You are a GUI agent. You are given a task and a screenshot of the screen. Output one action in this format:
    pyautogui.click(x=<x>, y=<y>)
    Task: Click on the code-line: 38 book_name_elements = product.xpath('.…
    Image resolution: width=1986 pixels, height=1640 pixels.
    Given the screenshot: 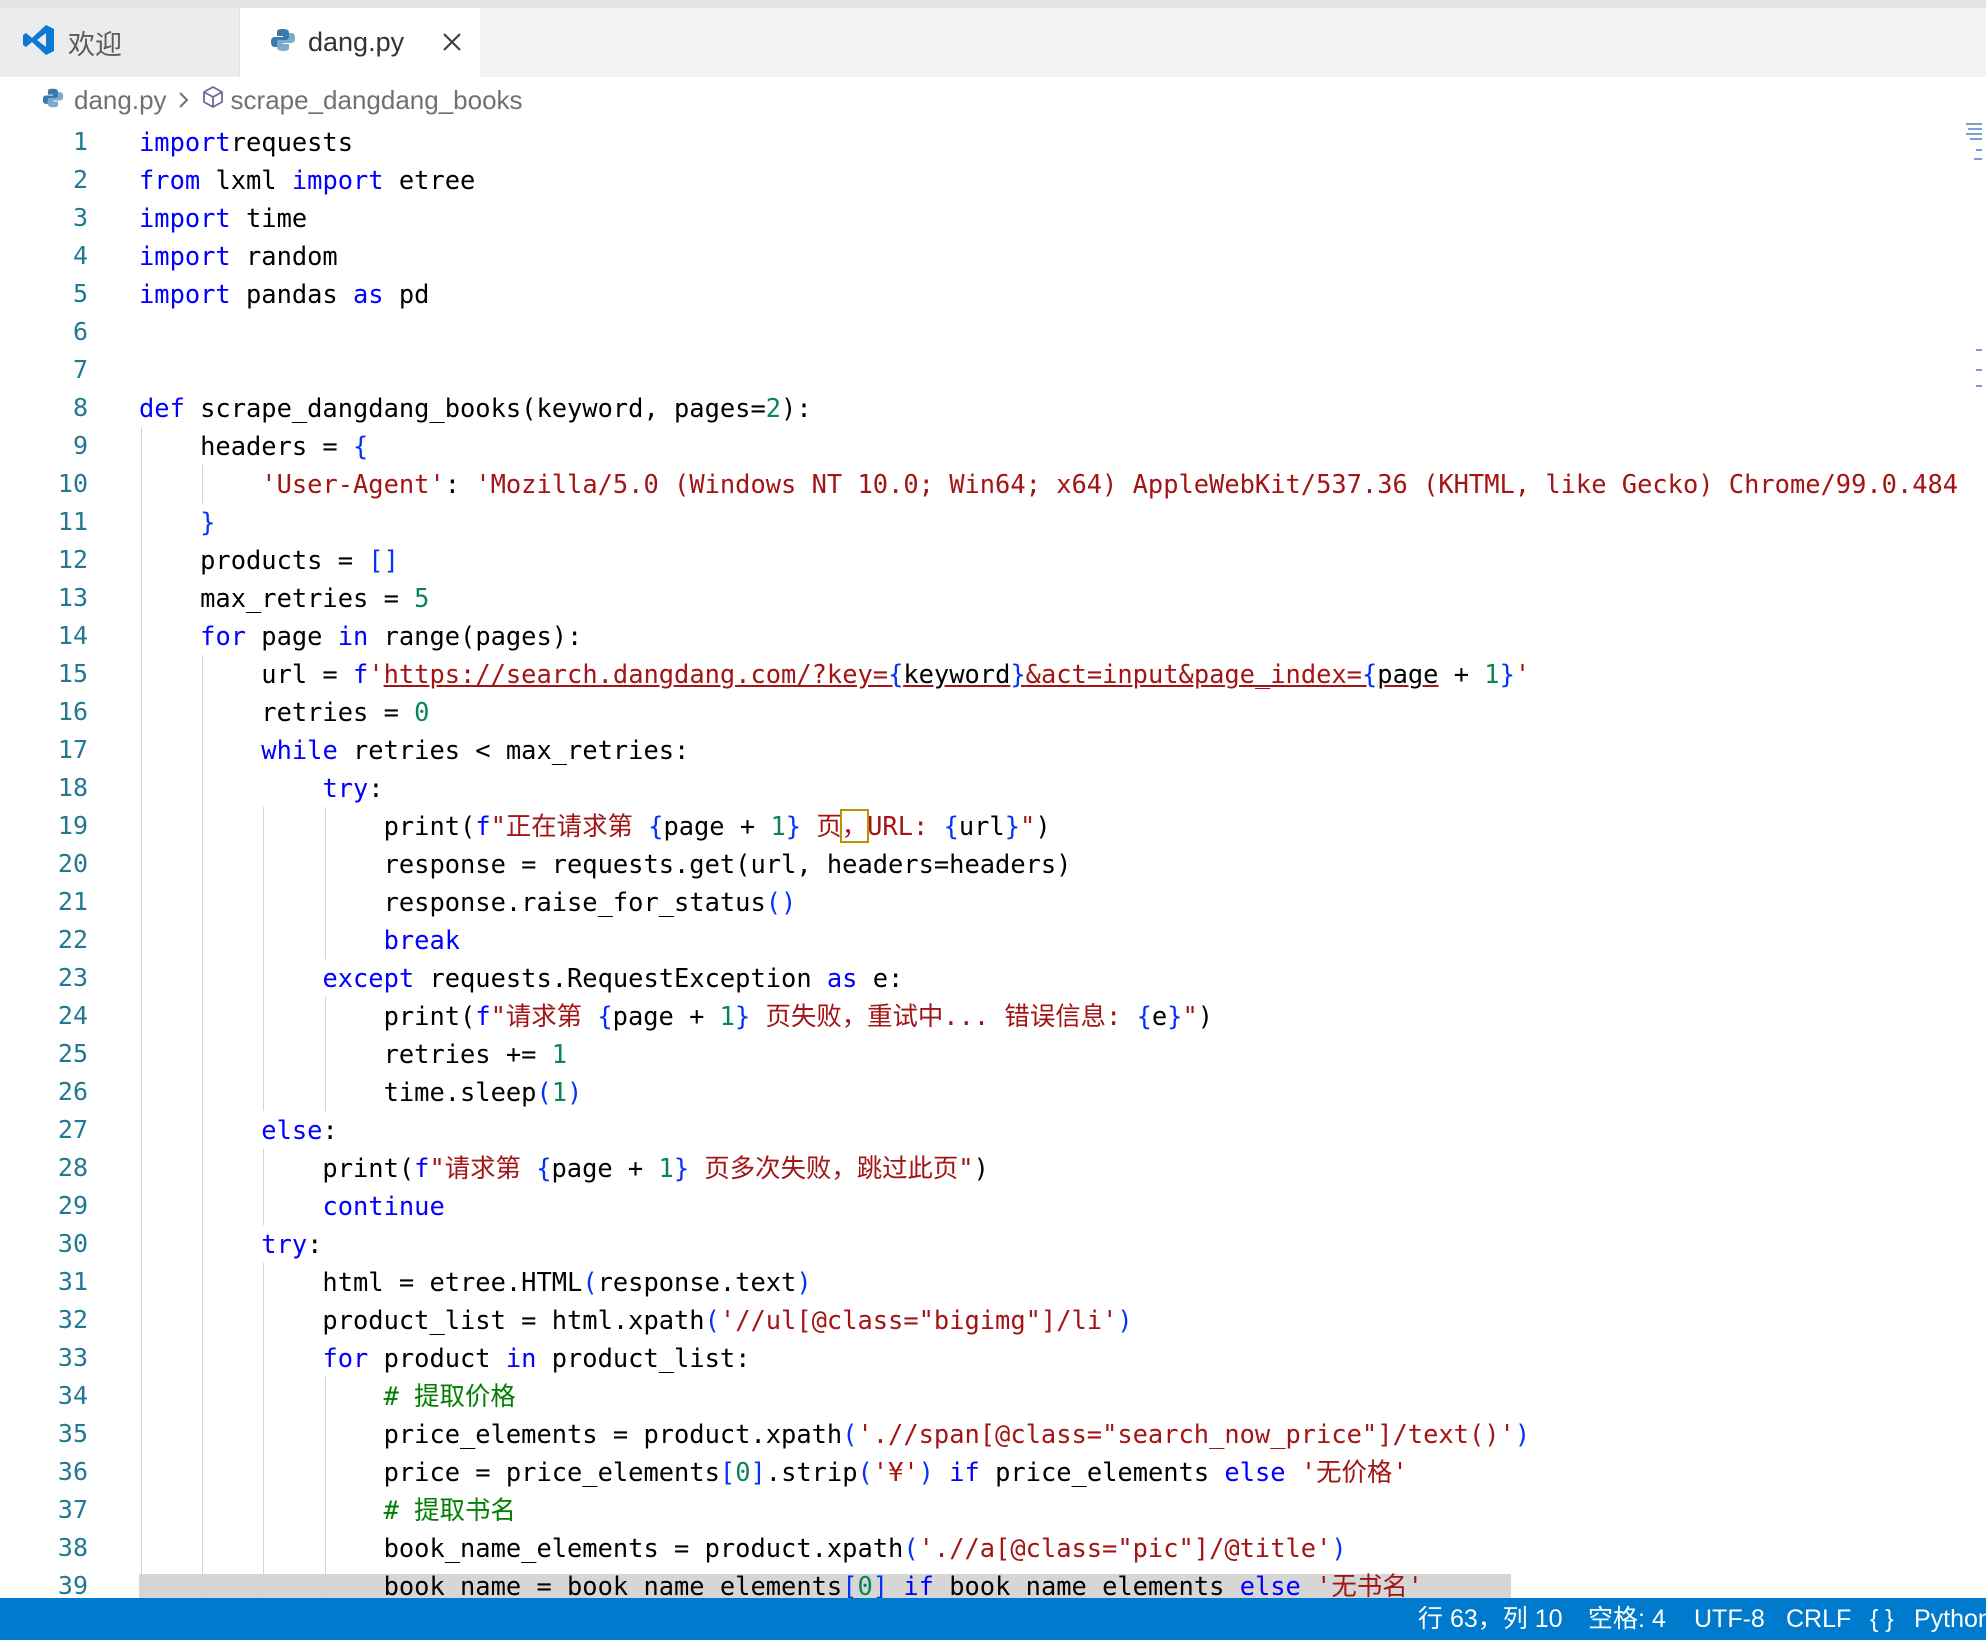 What is the action you would take?
    pyautogui.click(x=980, y=1548)
    